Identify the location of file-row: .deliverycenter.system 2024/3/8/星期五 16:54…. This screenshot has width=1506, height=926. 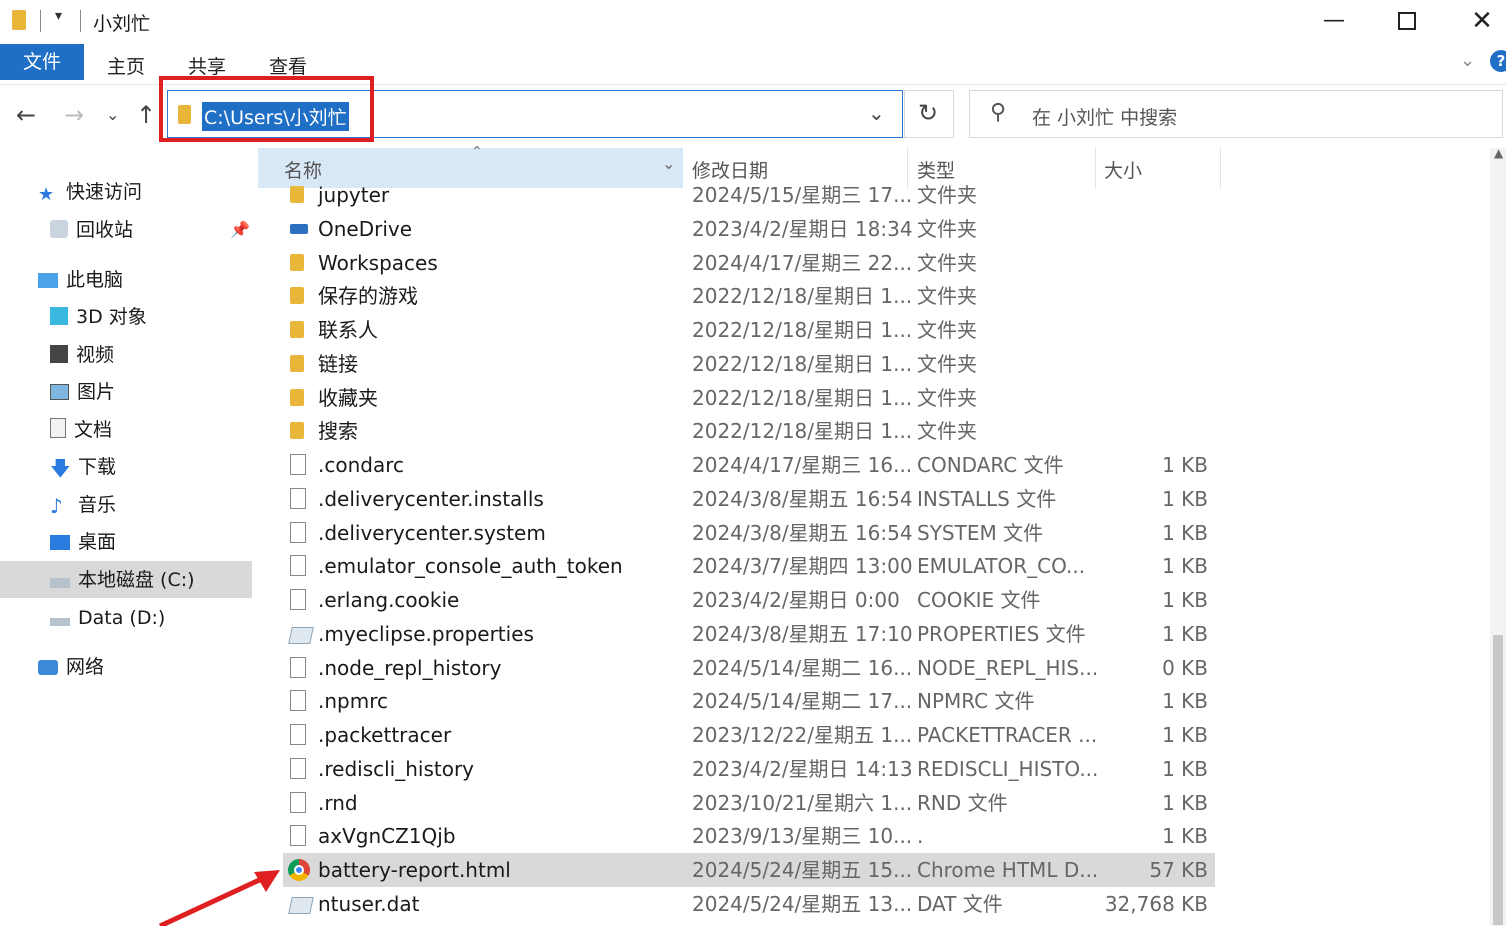
(749, 533).